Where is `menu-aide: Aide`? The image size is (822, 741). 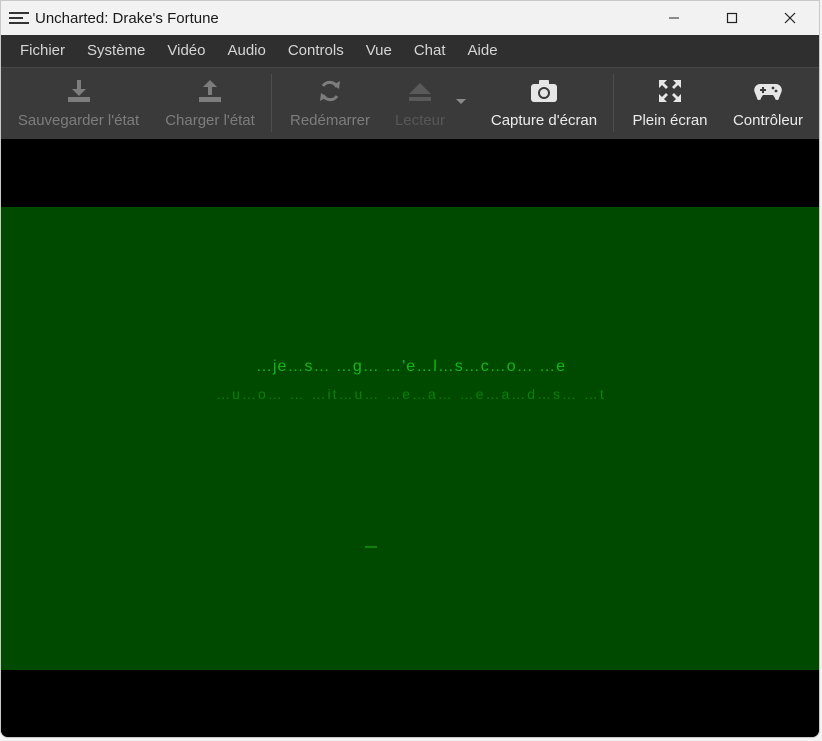 menu-aide: Aide is located at coordinates (483, 51).